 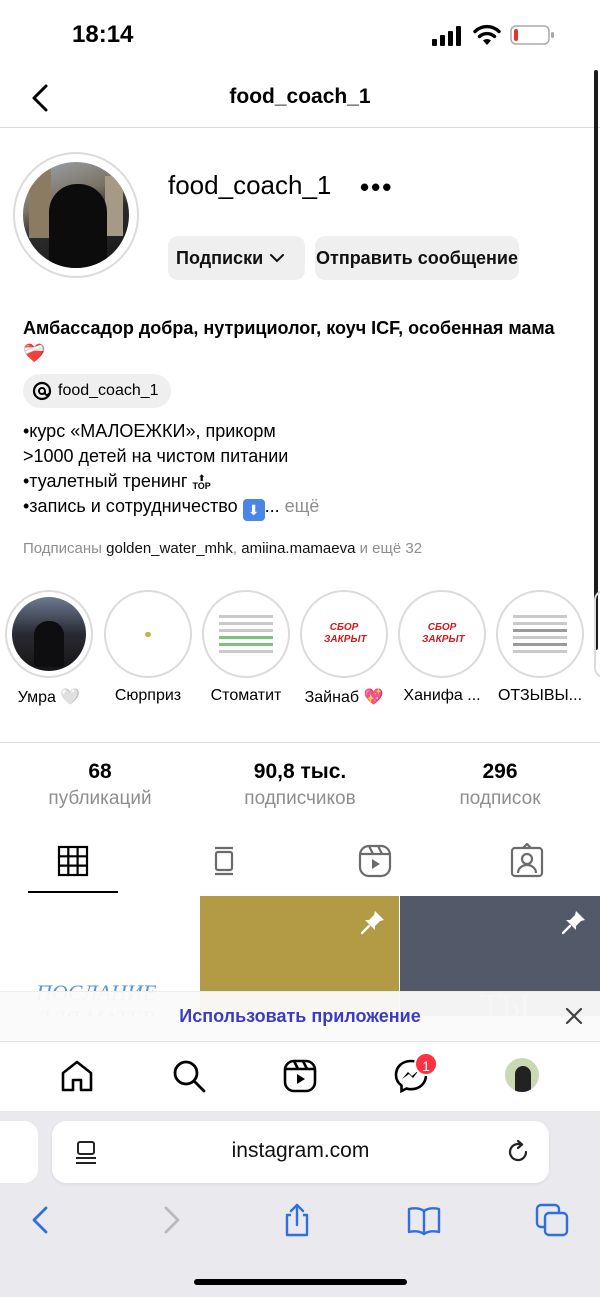 I want to click on story-highlight: Умра 🤍, so click(x=49, y=648).